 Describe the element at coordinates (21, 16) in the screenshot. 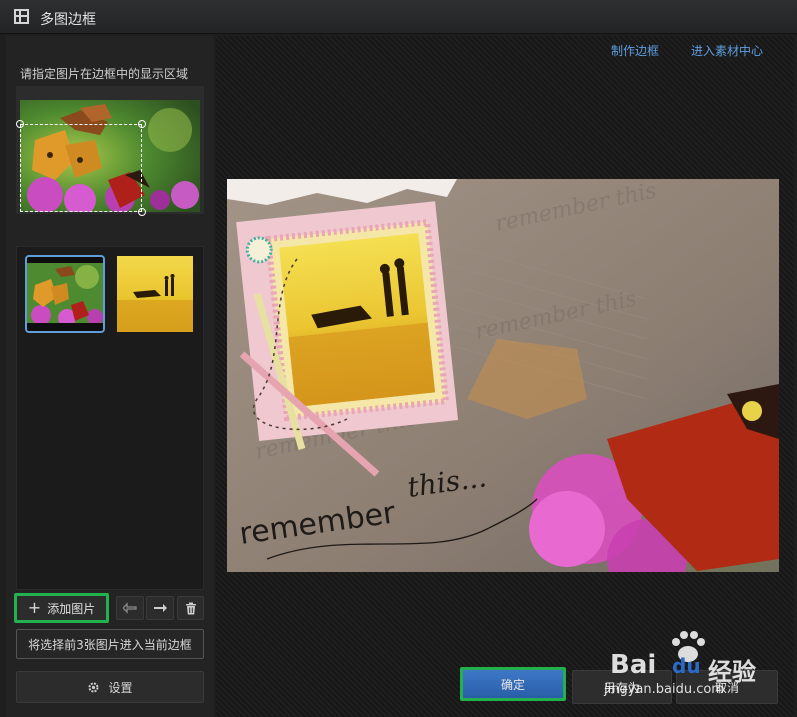

I see `frame-icon` at that location.